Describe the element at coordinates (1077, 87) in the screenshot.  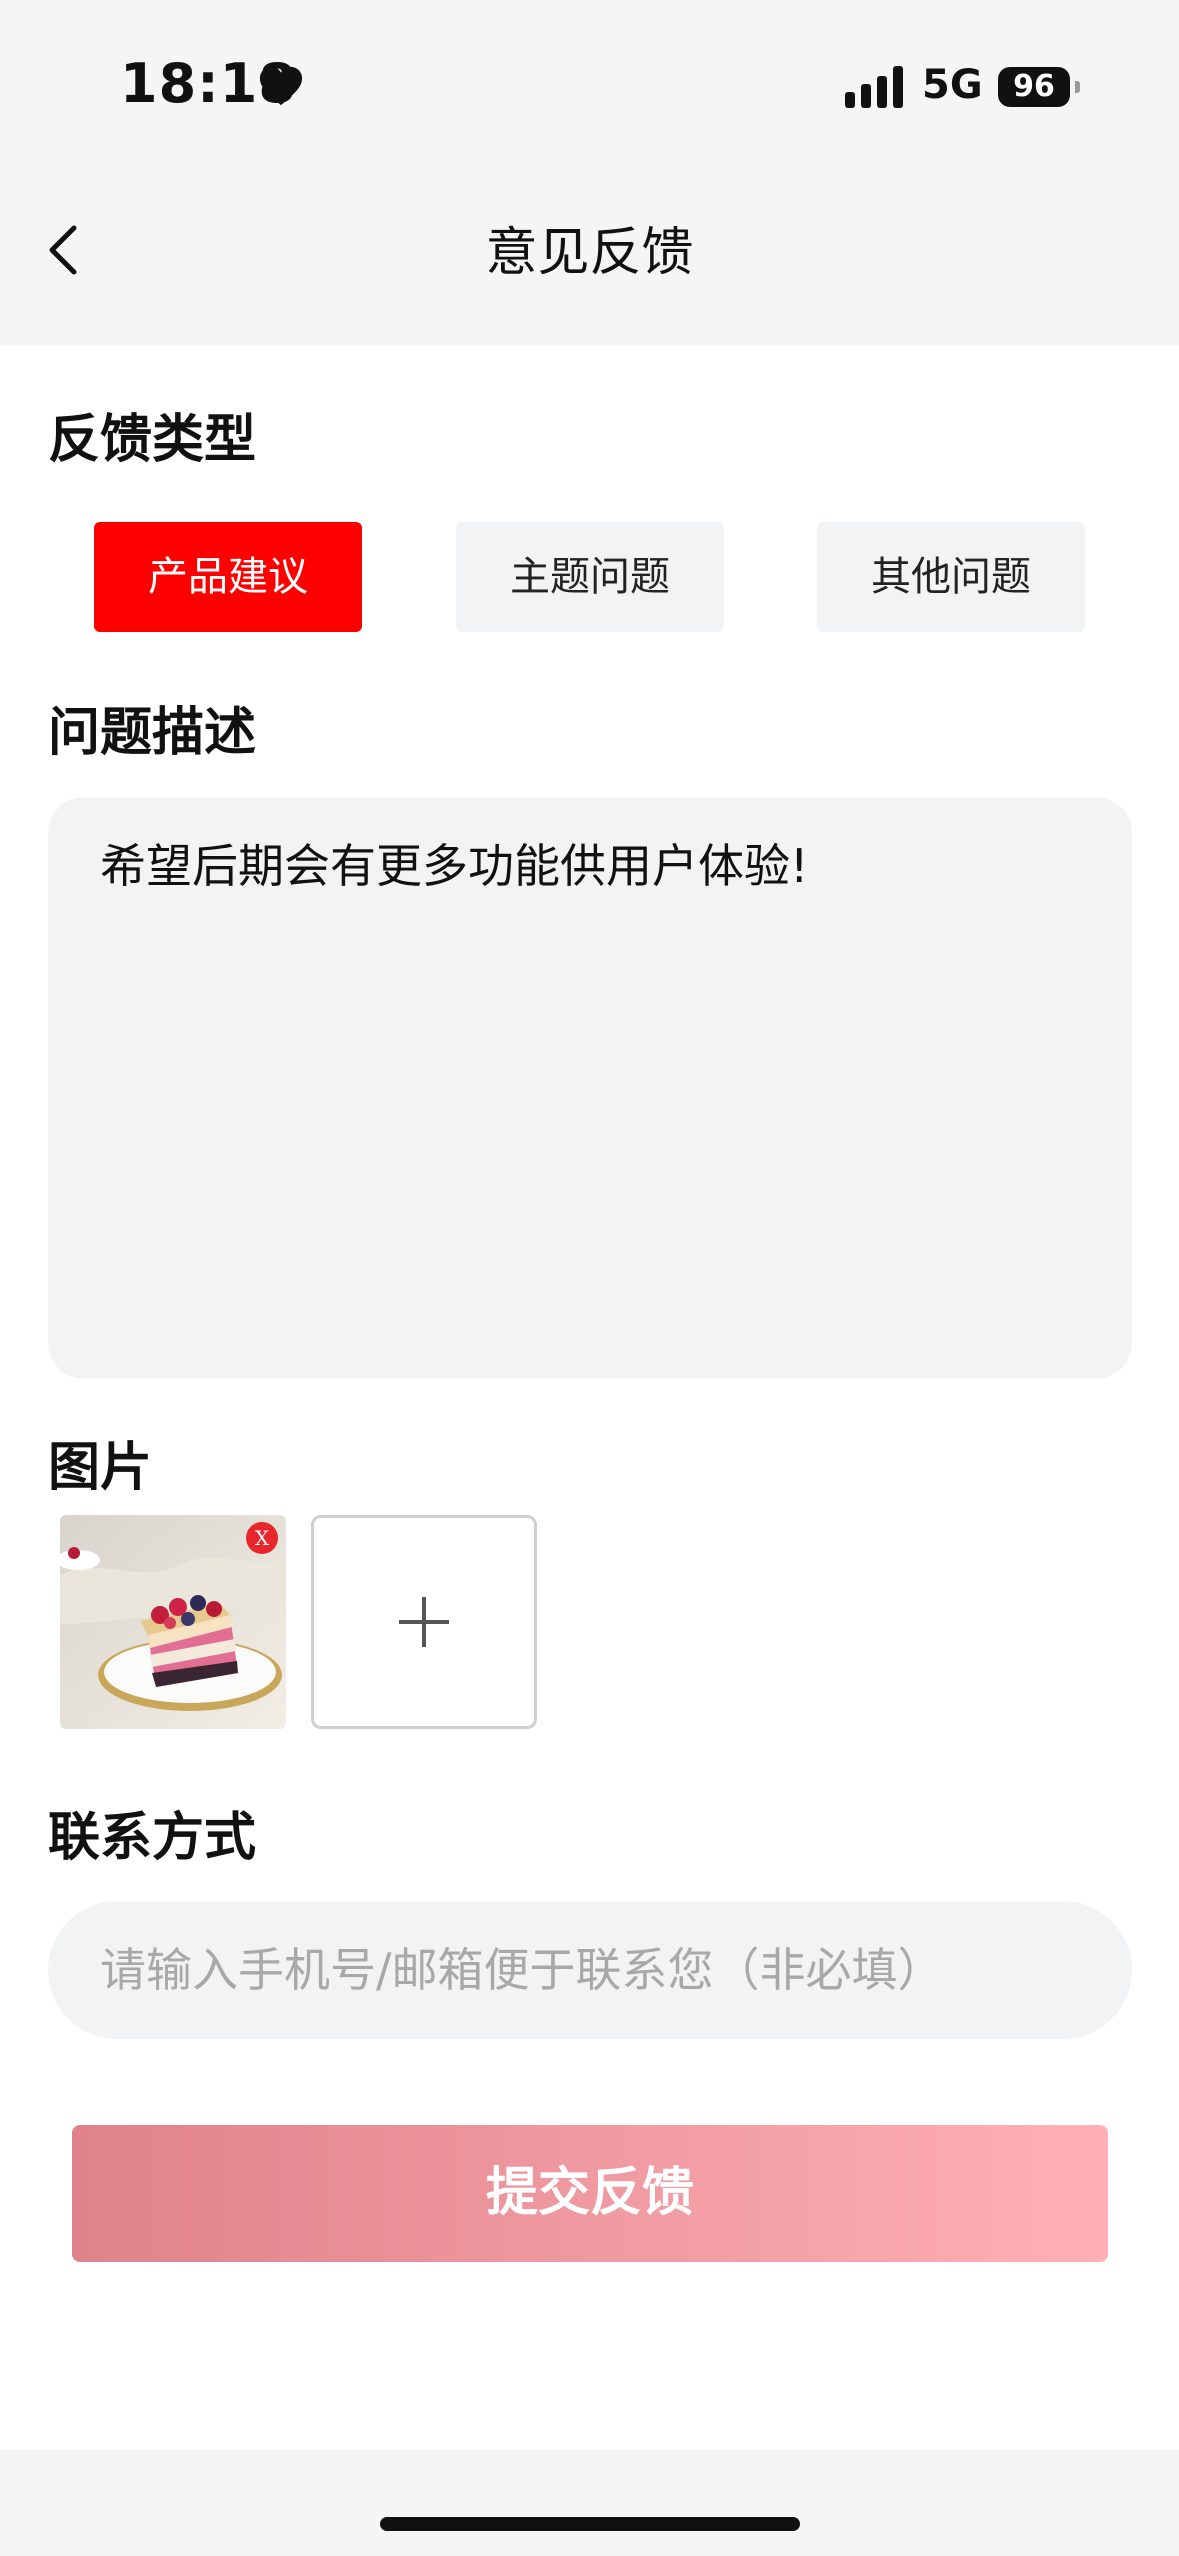
I see `battery-tip` at that location.